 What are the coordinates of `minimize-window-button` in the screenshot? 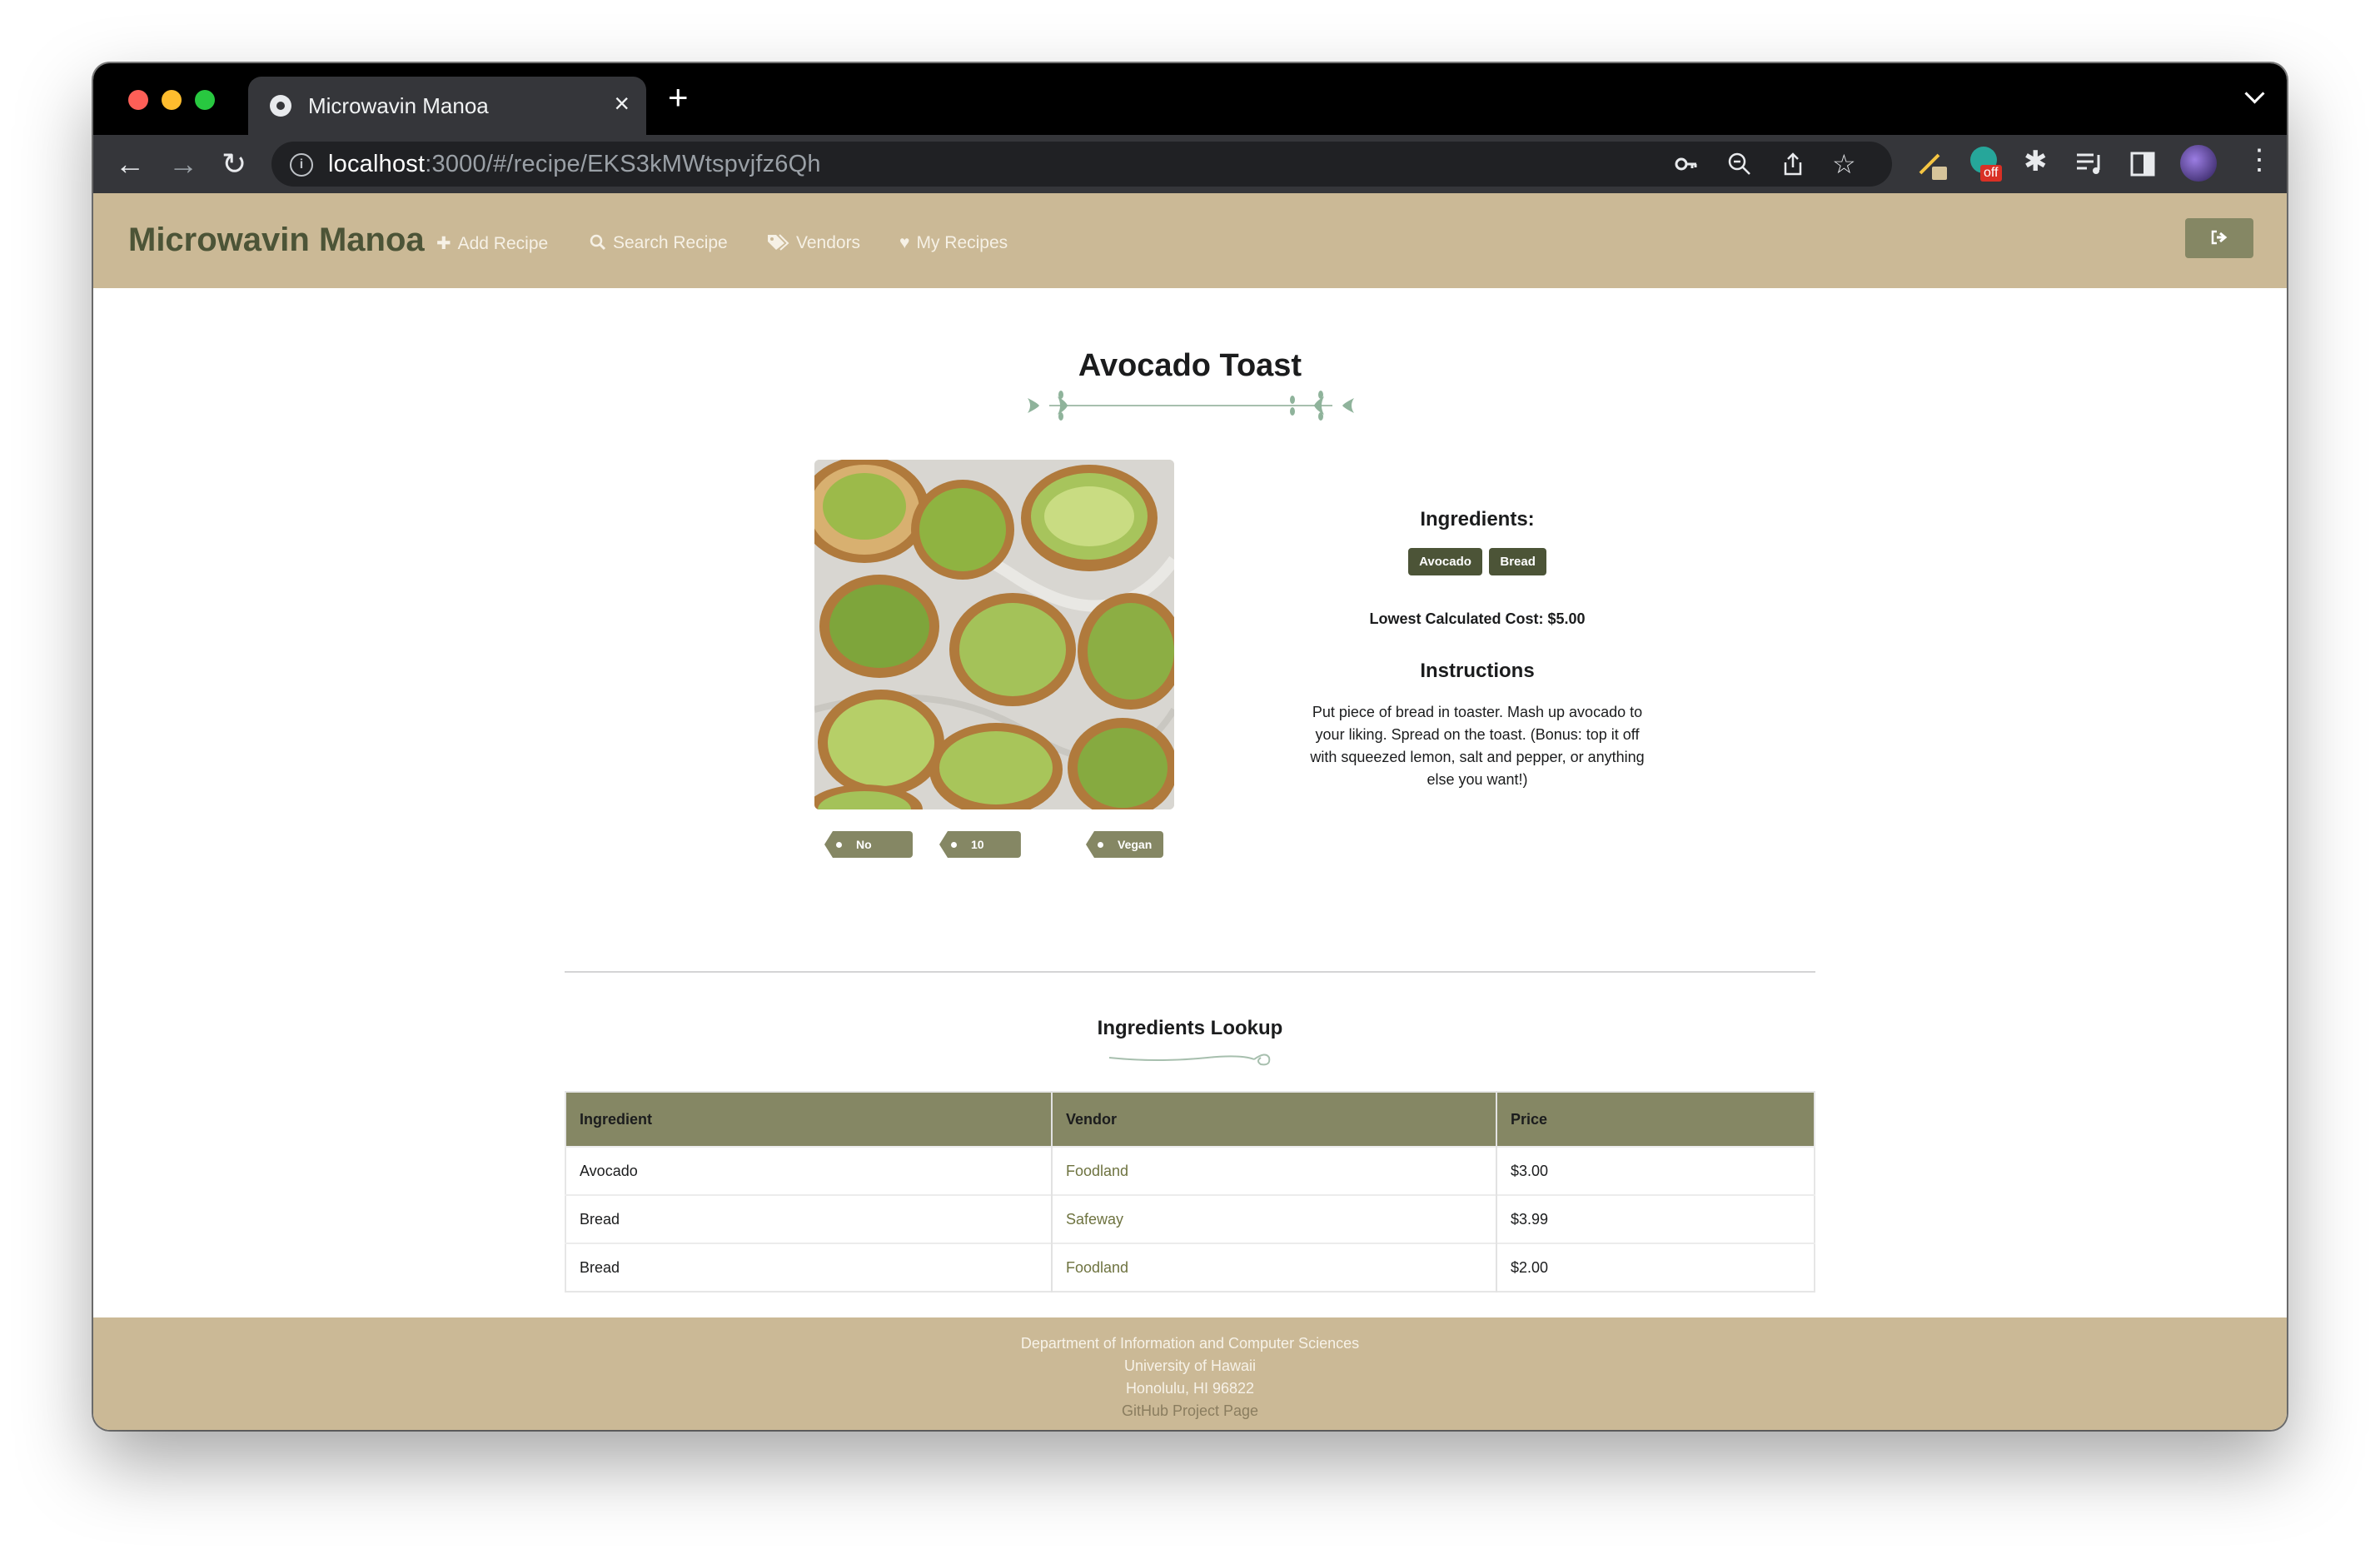 It's located at (172, 100).